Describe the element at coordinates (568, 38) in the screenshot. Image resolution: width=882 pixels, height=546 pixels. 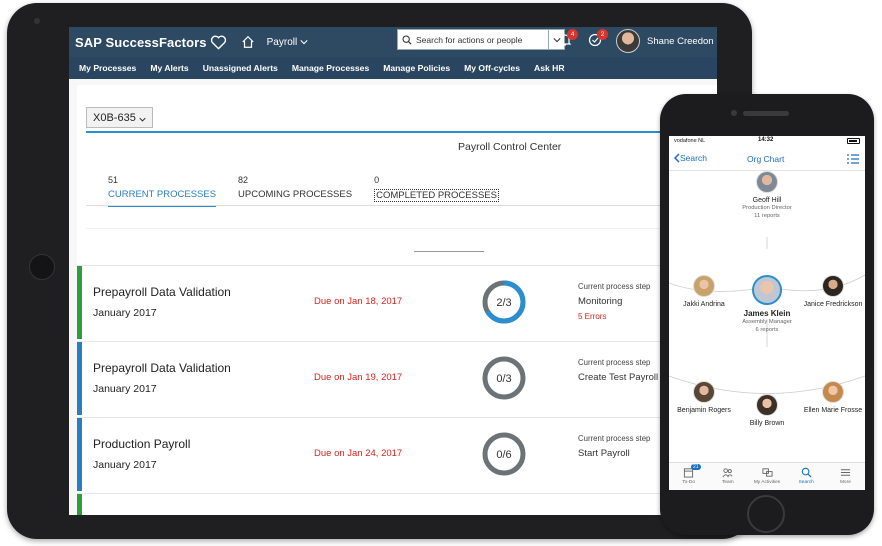
I see `notifications-button: 4` at that location.